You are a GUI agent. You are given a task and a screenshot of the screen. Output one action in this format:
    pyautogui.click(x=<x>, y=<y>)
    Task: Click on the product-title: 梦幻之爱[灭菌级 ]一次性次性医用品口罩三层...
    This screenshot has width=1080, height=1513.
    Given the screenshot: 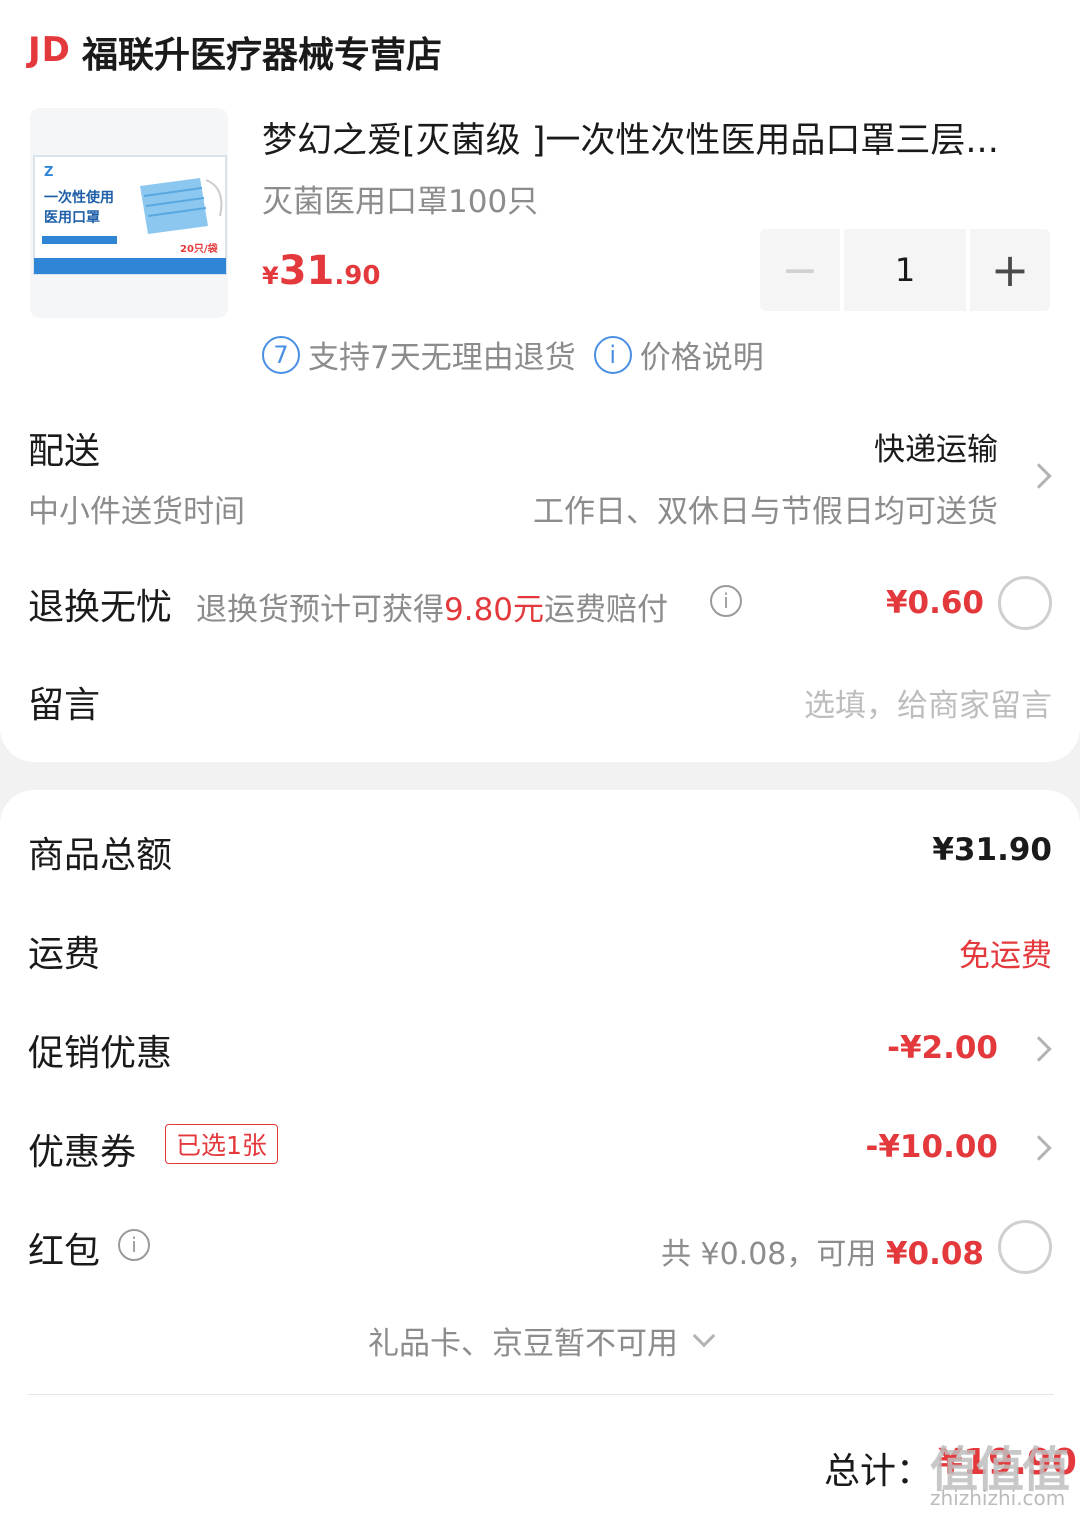 What is the action you would take?
    pyautogui.click(x=657, y=137)
    